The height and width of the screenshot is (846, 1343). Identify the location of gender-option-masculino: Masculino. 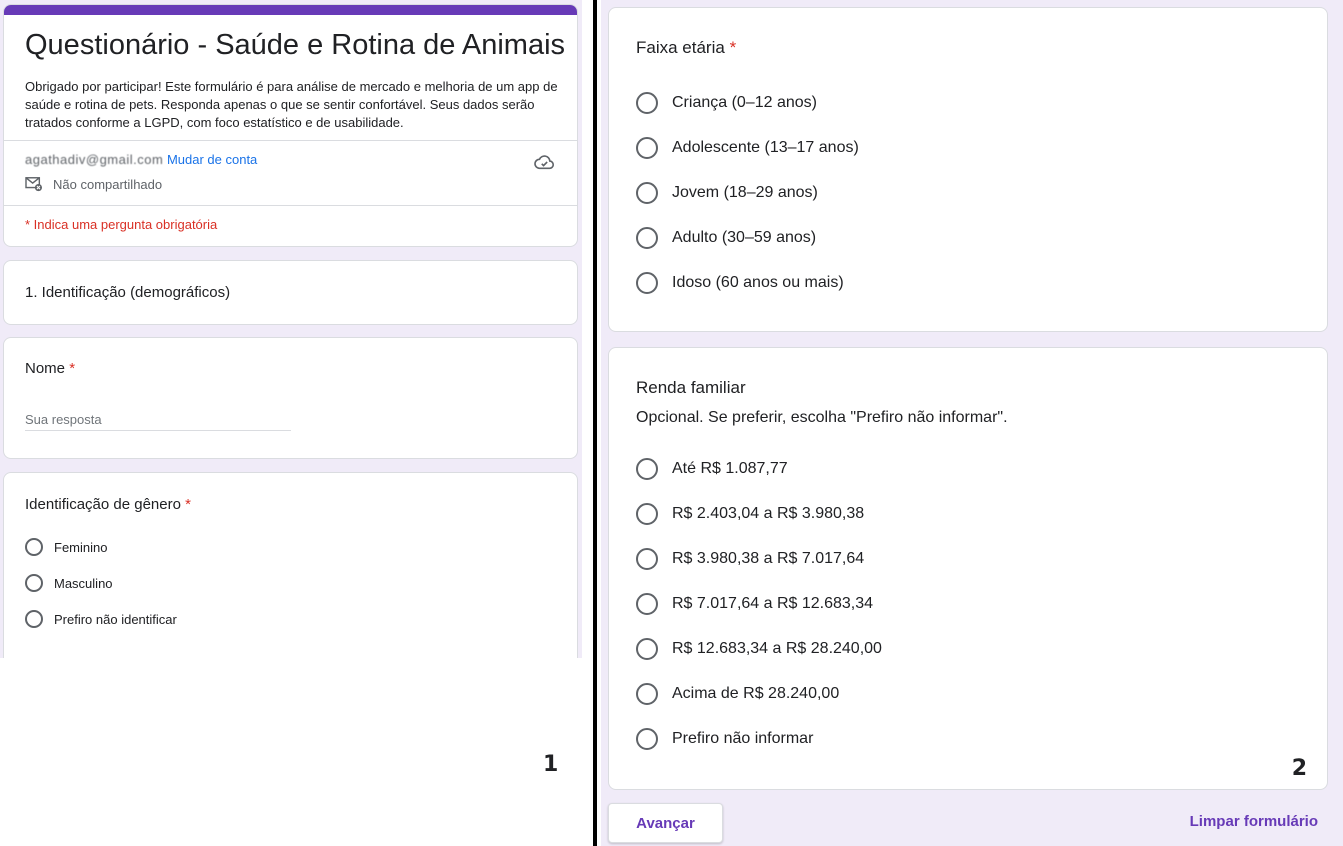
(69, 583).